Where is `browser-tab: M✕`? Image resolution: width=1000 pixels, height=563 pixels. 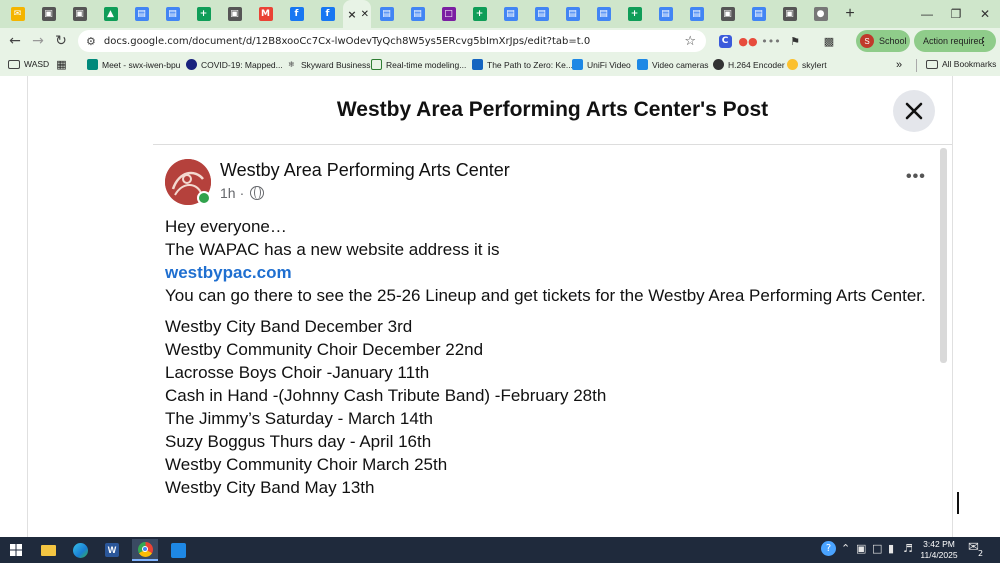 browser-tab: M✕ is located at coordinates (265, 14).